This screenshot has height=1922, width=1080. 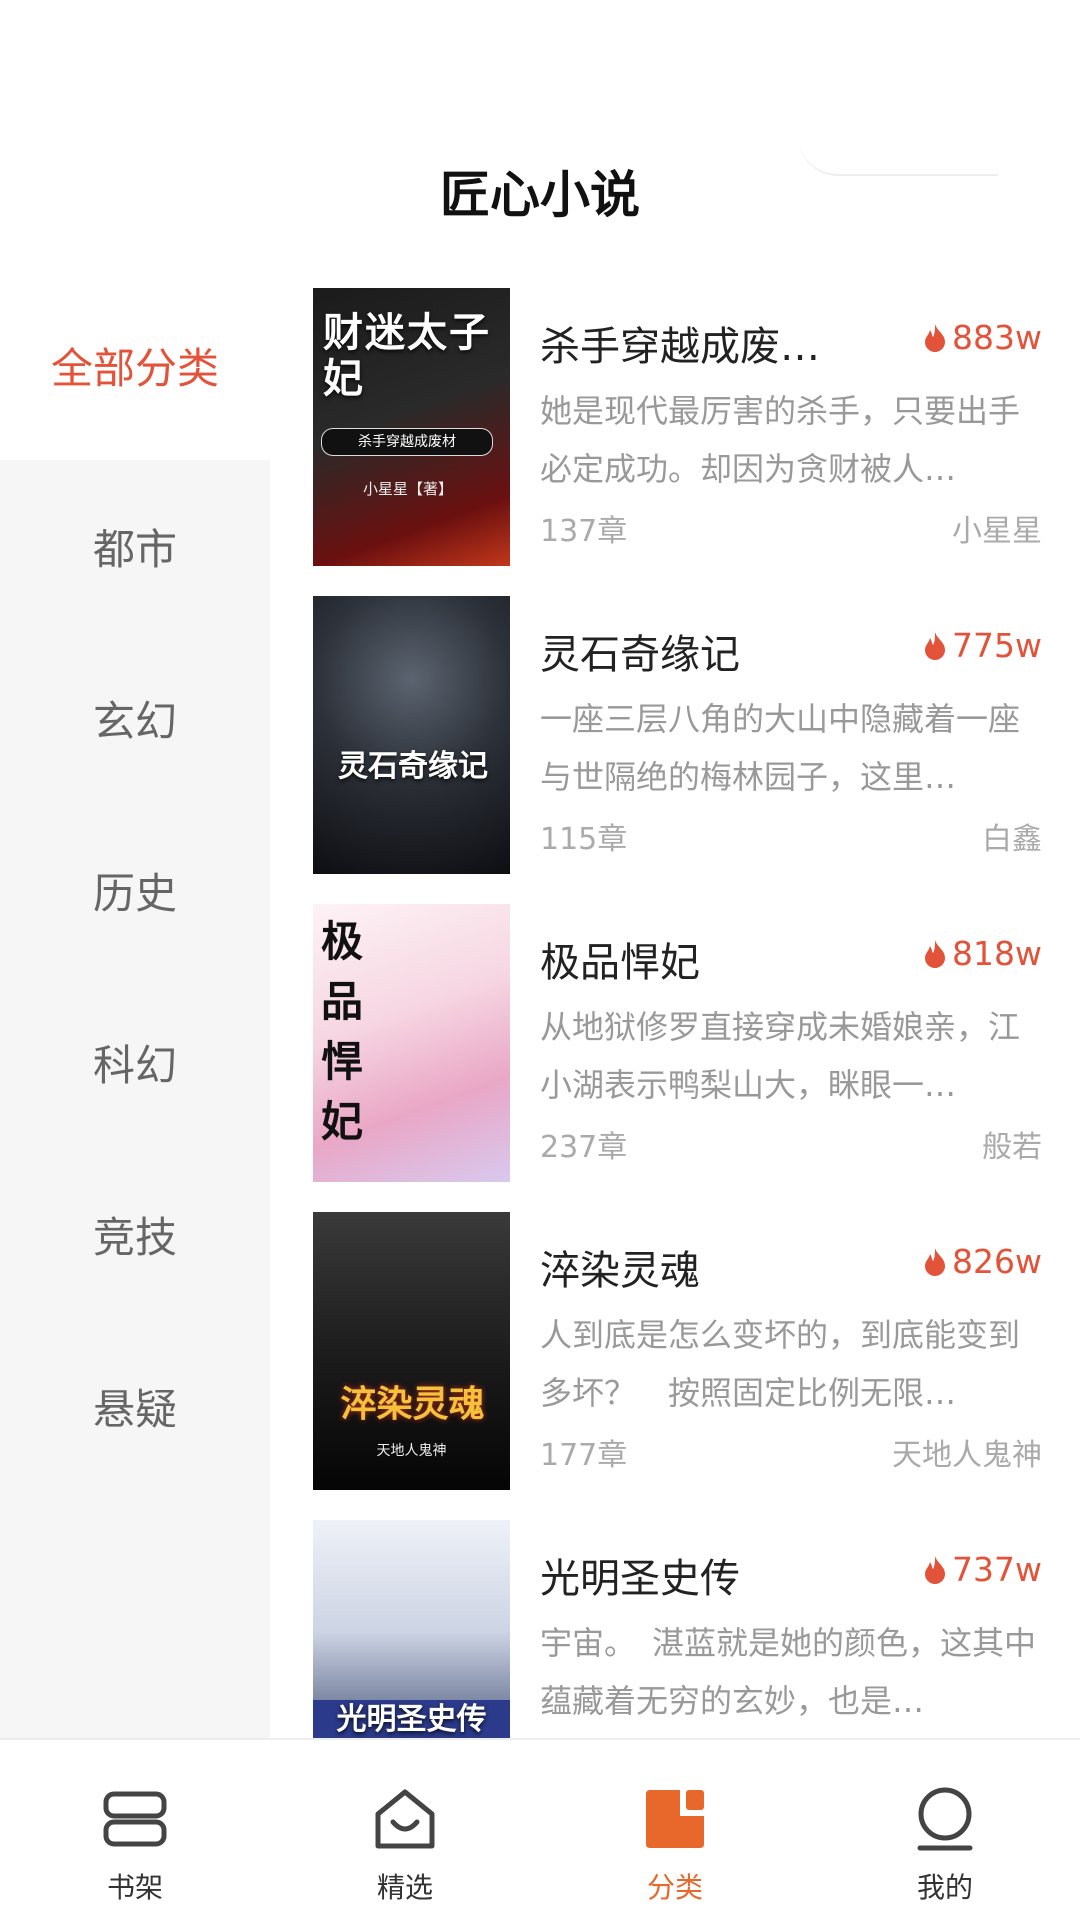 I want to click on book-title: 光明圣史传, so click(x=640, y=1579).